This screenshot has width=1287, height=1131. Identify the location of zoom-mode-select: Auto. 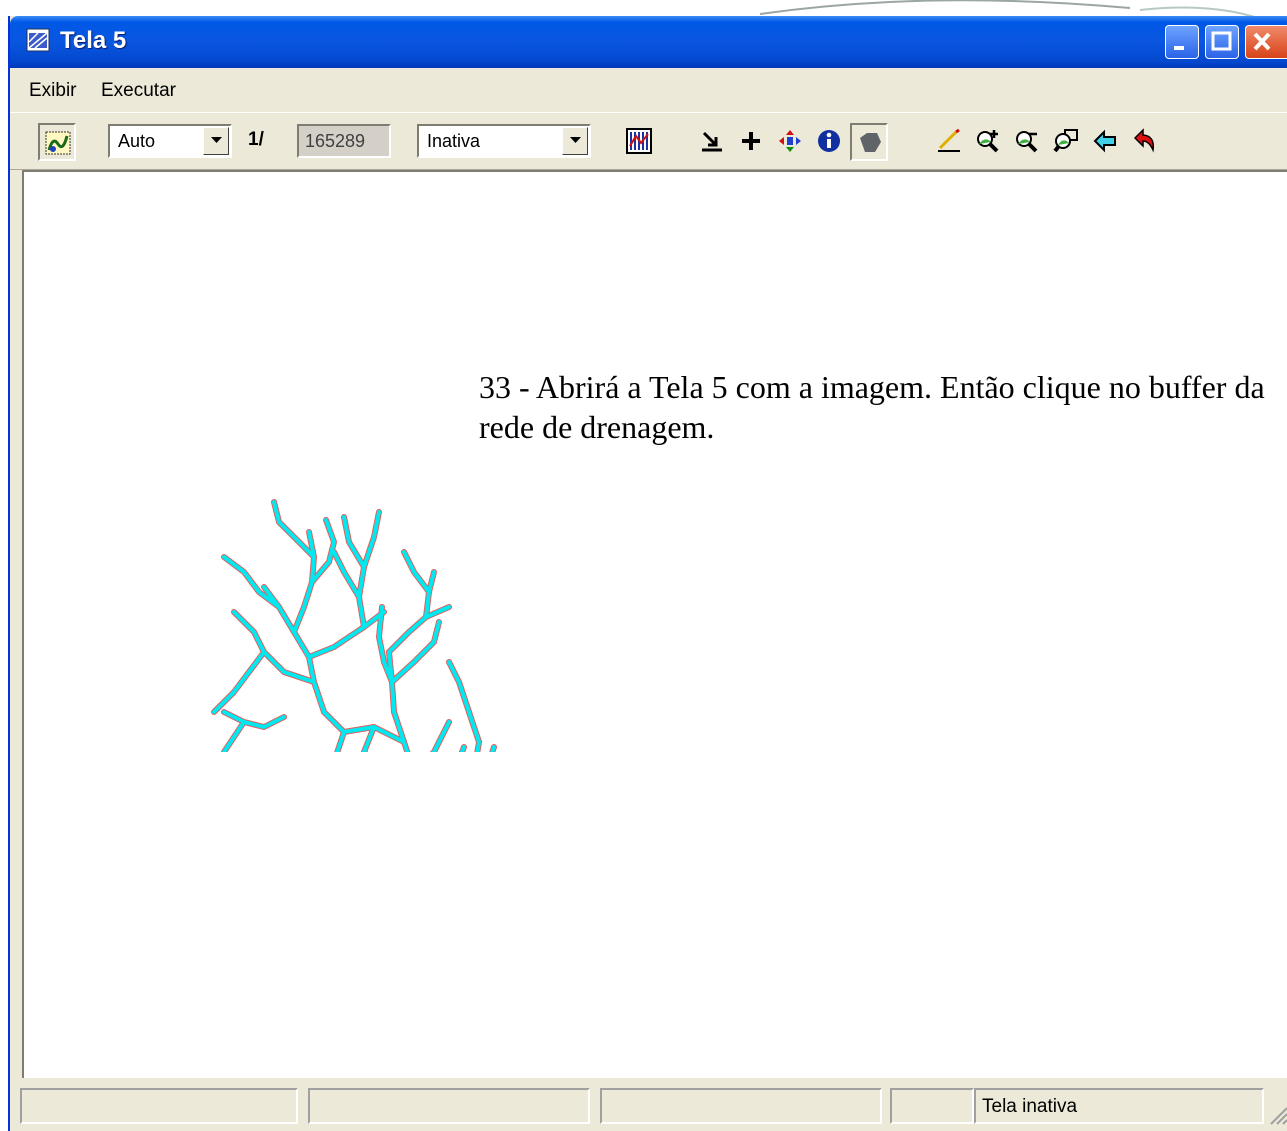
(170, 141).